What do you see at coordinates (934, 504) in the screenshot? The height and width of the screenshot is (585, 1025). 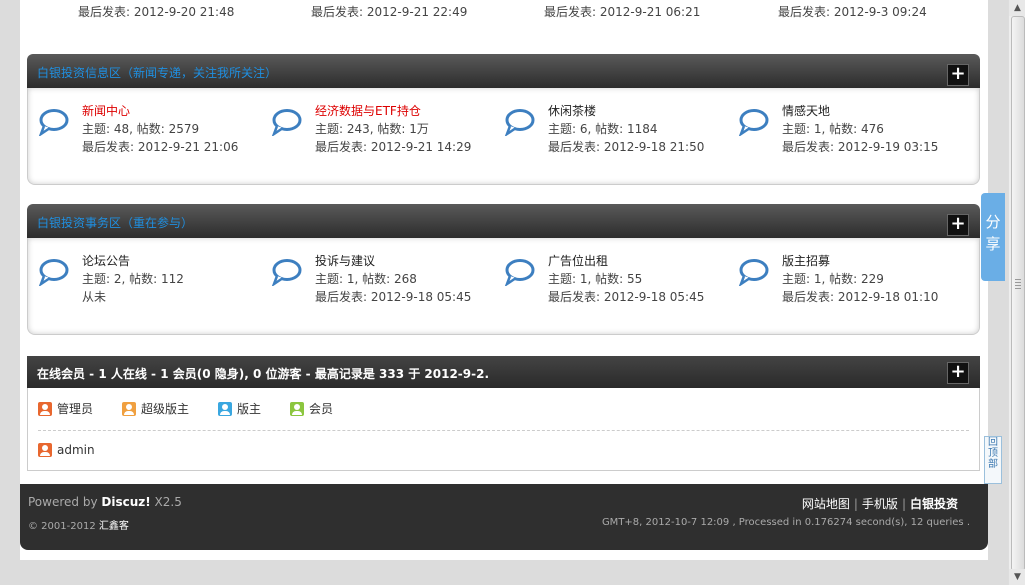 I see `site-name-link: 白银投资` at bounding box center [934, 504].